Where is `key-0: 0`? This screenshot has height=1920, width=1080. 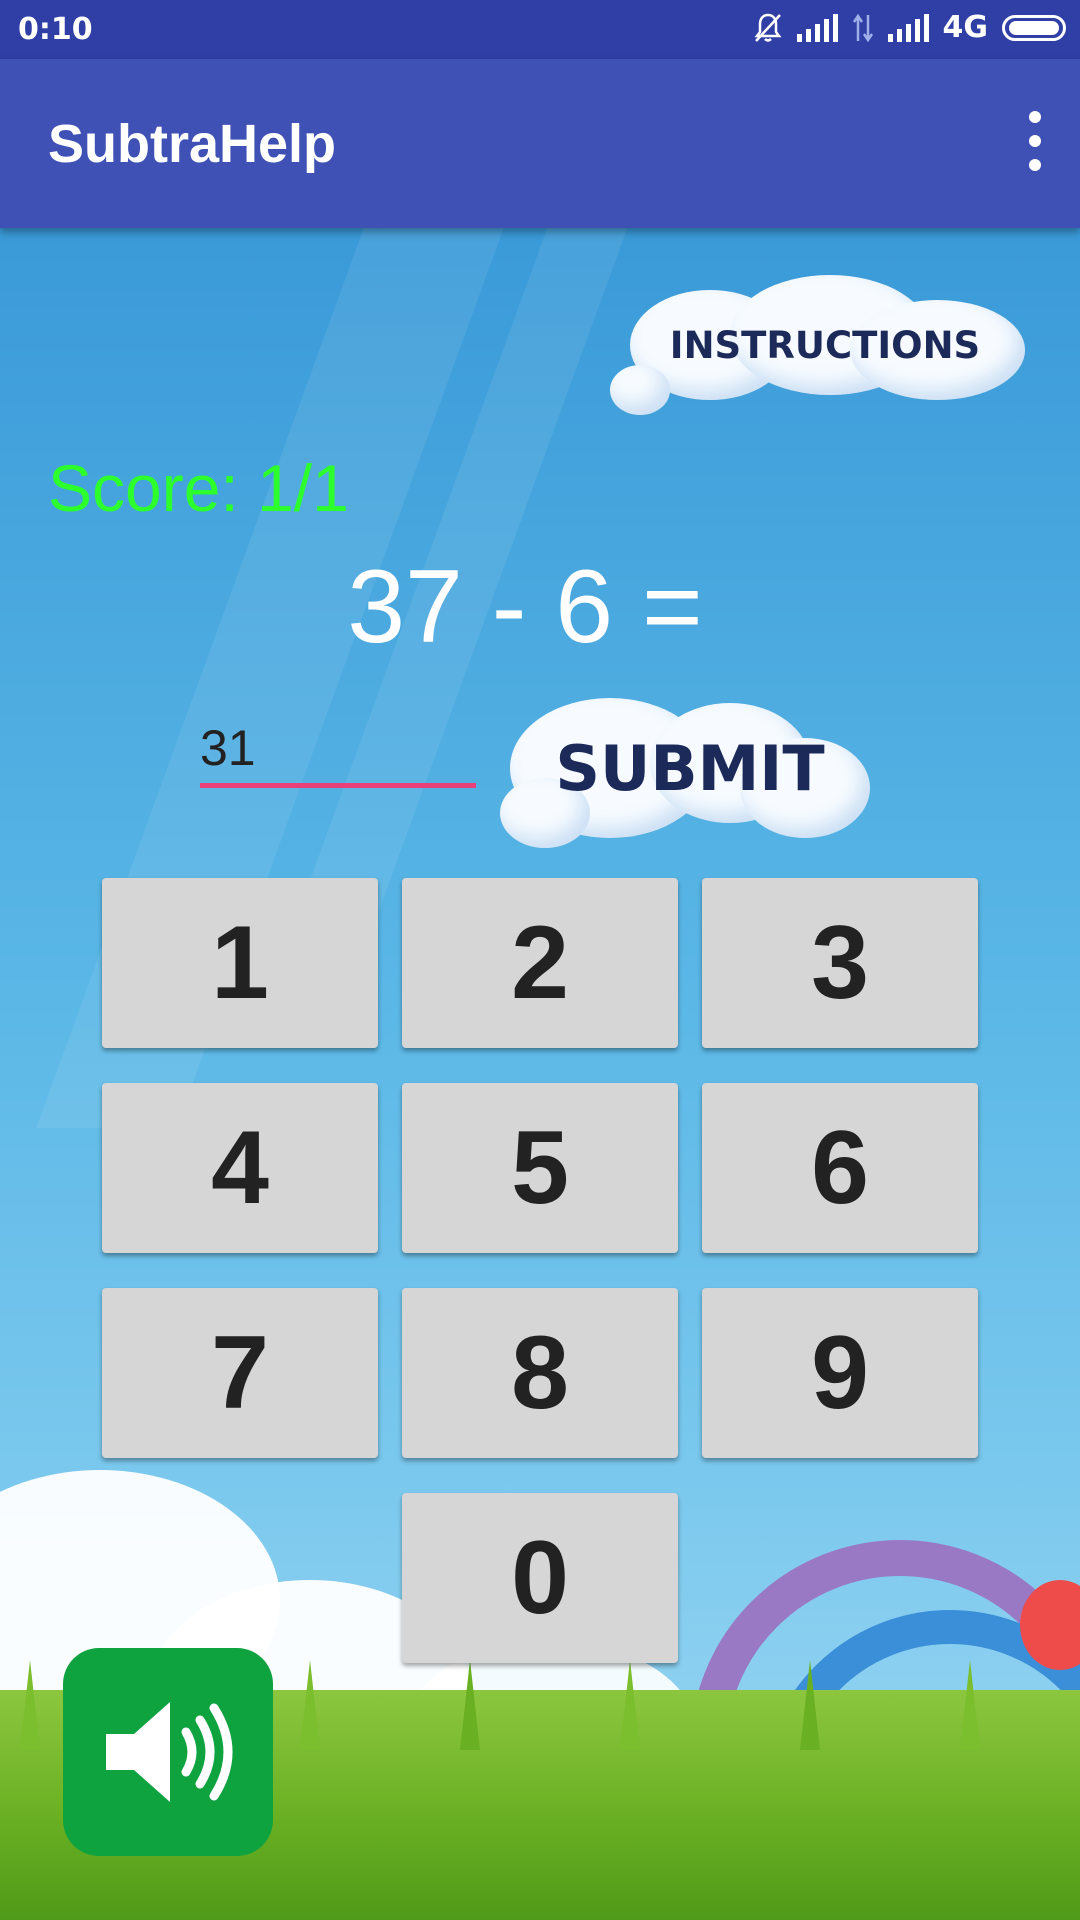 key-0: 0 is located at coordinates (540, 1578).